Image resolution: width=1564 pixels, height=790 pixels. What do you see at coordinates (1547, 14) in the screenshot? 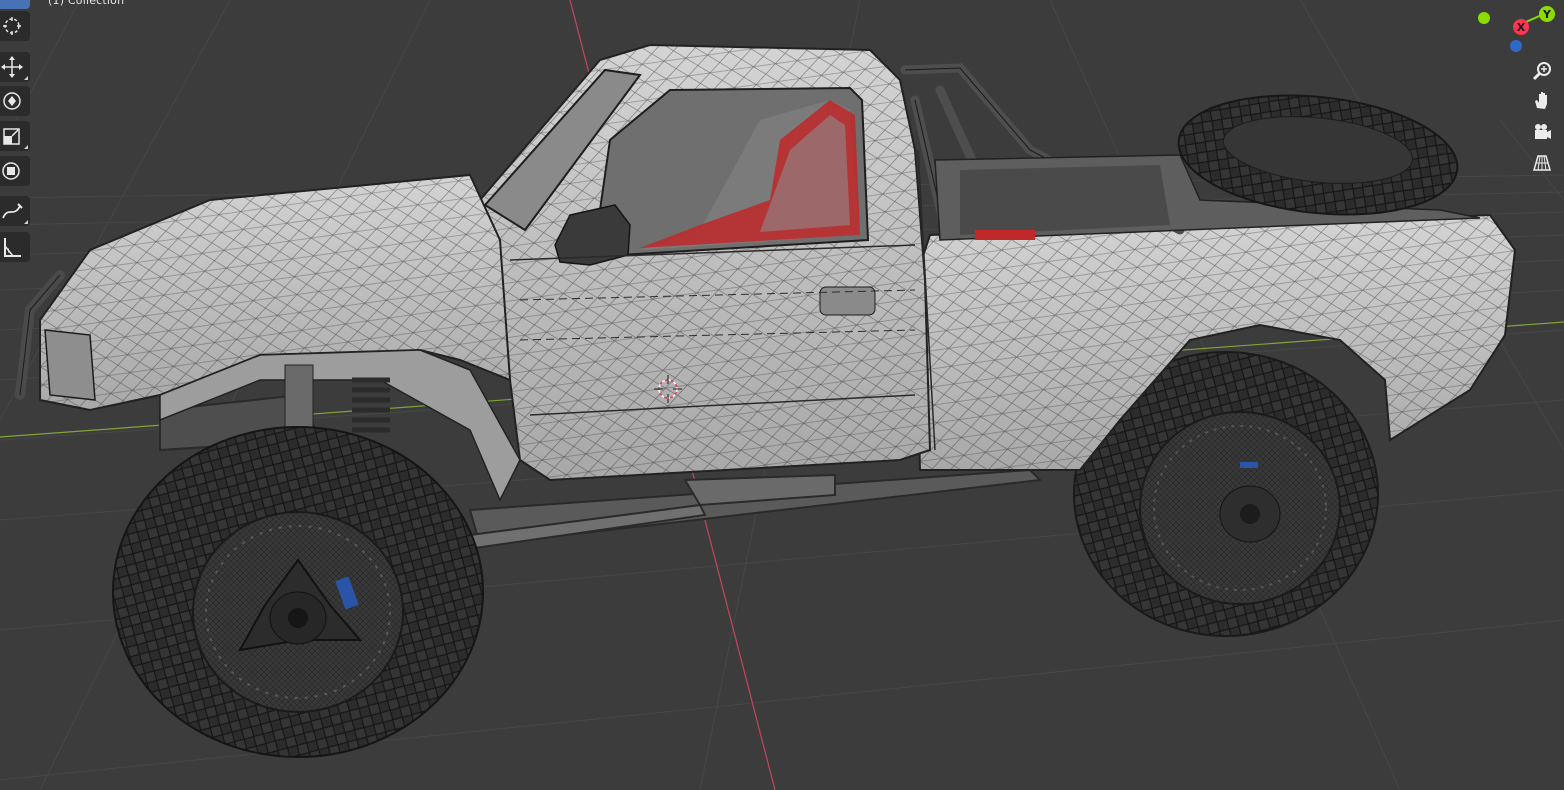
I see `y-axis-label: Y` at bounding box center [1547, 14].